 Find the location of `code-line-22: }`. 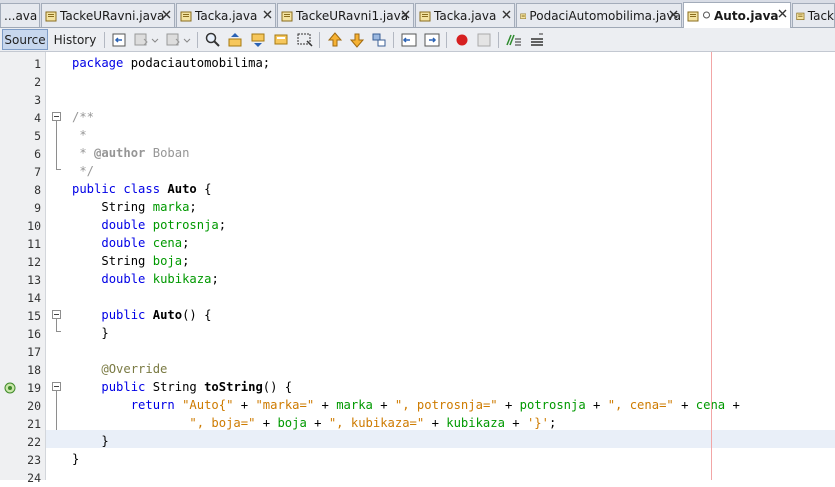

code-line-22: } is located at coordinates (90, 441).